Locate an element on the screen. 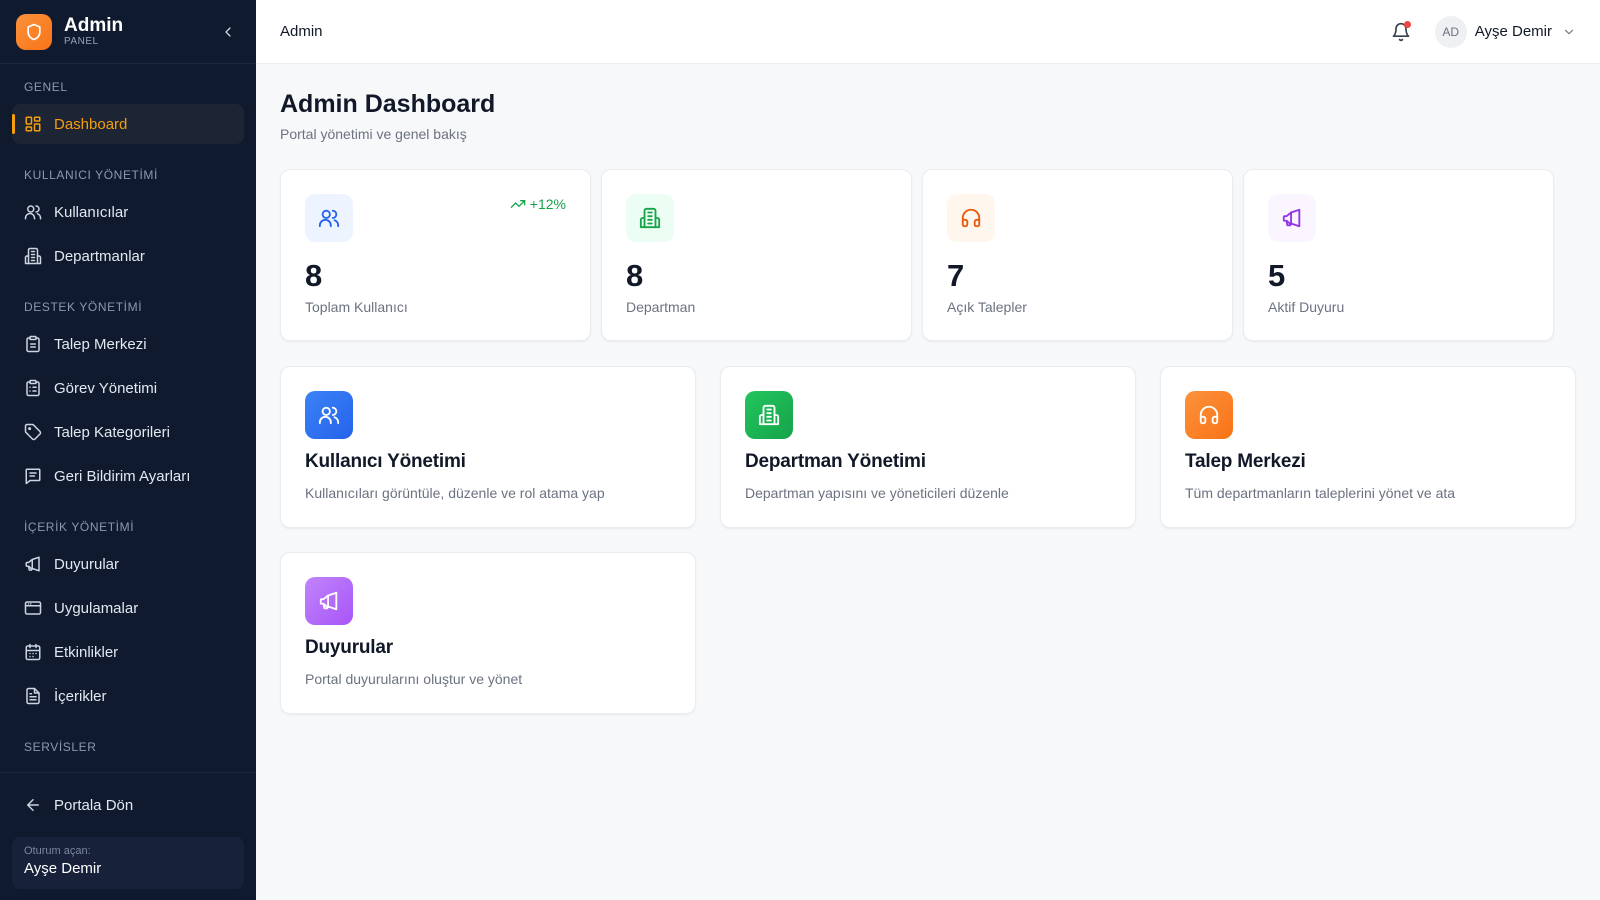 Image resolution: width=1600 pixels, height=900 pixels. notifications-button is located at coordinates (1401, 32).